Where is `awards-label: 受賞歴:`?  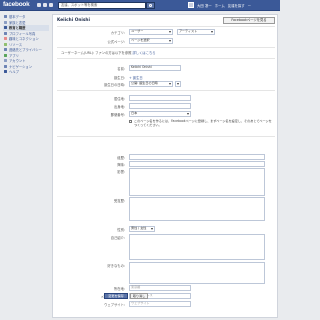
awards-label: 受賞歴: is located at coordinates (119, 201).